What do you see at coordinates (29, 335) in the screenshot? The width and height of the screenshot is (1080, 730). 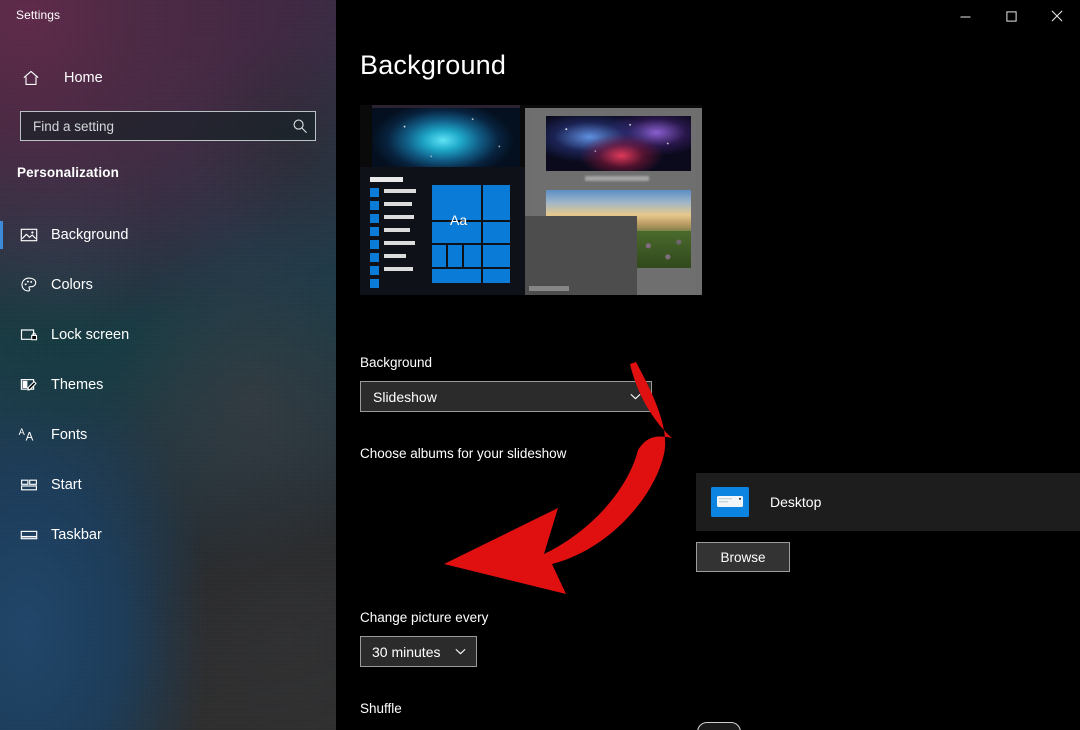 I see `lock-screen-icon` at bounding box center [29, 335].